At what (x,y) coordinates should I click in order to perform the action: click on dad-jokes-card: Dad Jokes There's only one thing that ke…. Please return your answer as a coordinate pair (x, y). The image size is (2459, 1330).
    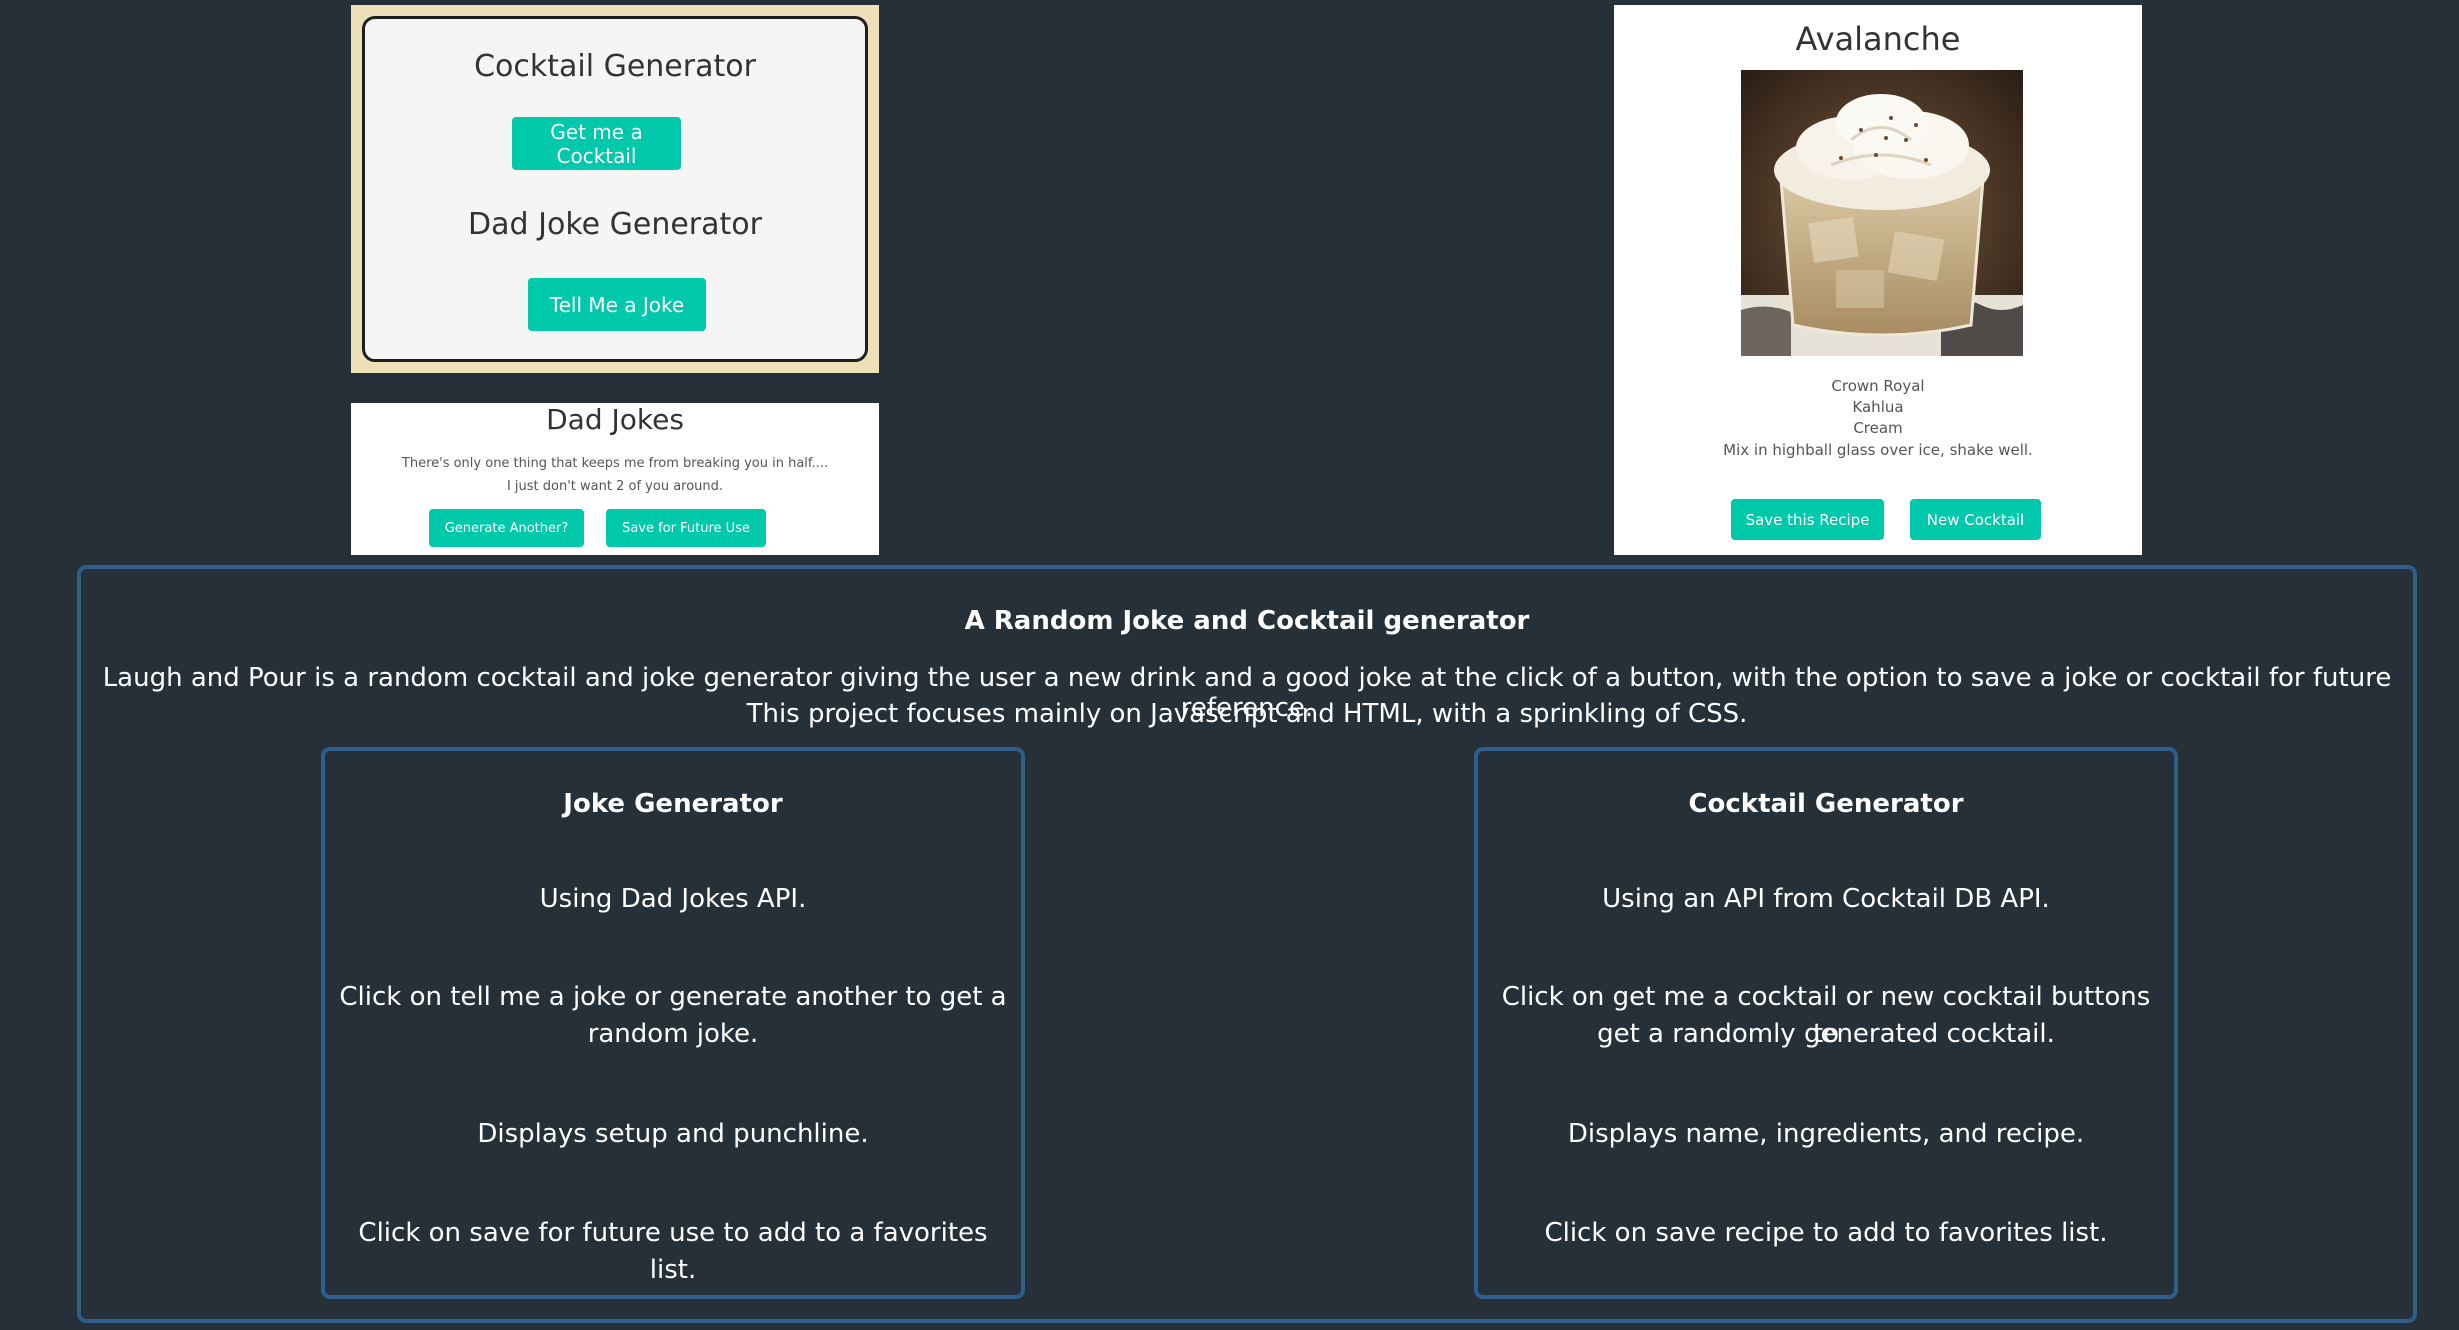
    Looking at the image, I should click on (615, 479).